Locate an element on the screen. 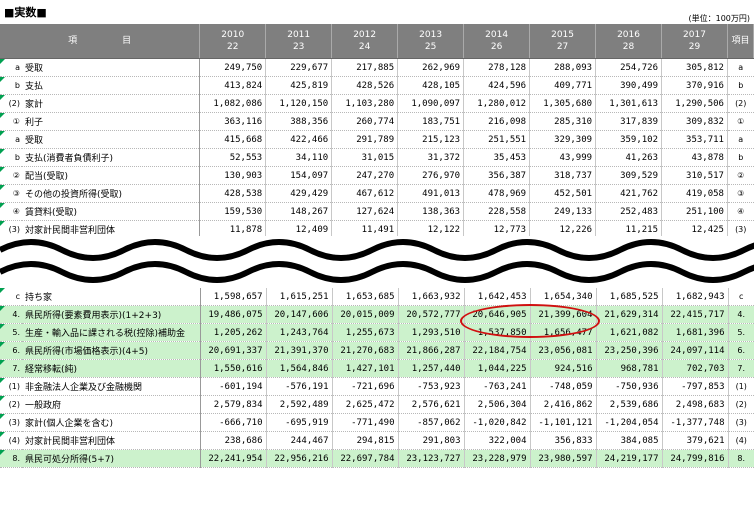 The width and height of the screenshot is (754, 506). value-cell: 20,147,606 is located at coordinates (299, 314).